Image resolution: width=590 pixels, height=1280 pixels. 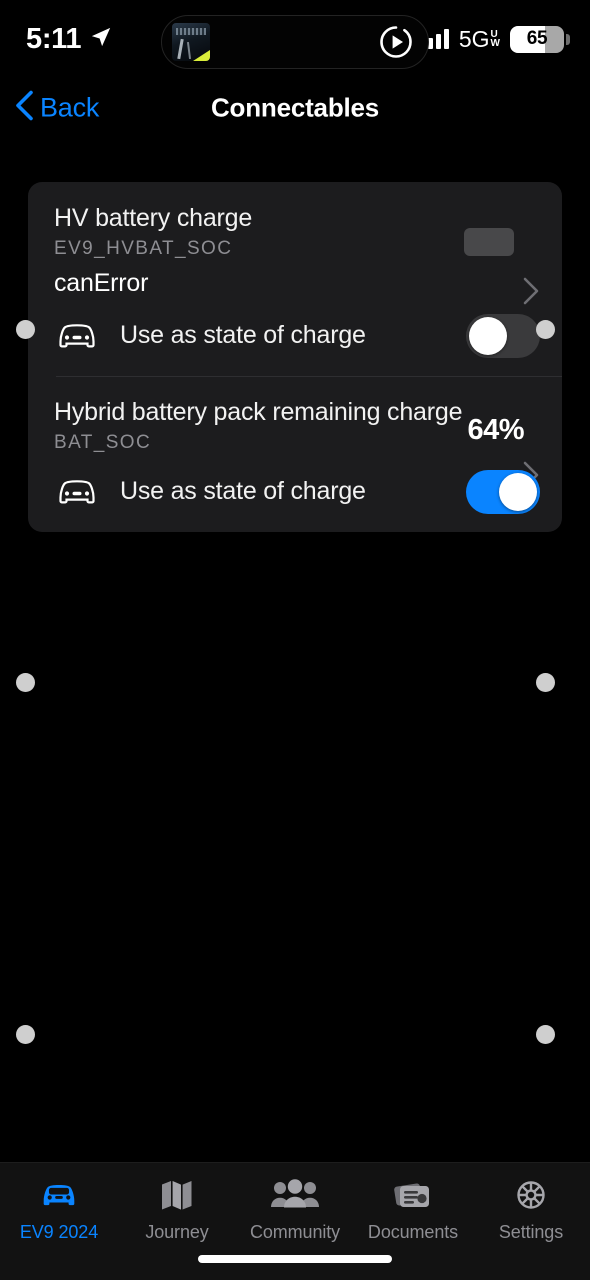 I want to click on play-circle-icon, so click(x=396, y=42).